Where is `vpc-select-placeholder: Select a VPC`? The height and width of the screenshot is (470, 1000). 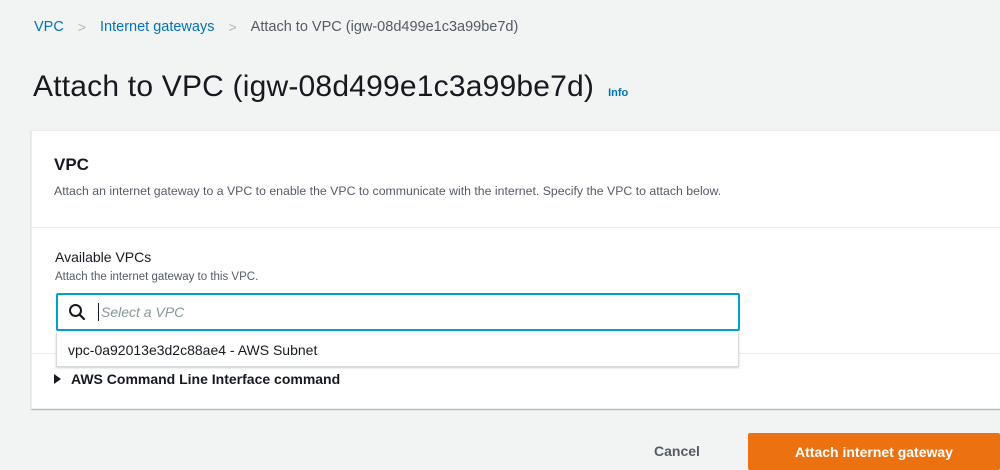 vpc-select-placeholder: Select a VPC is located at coordinates (141, 312).